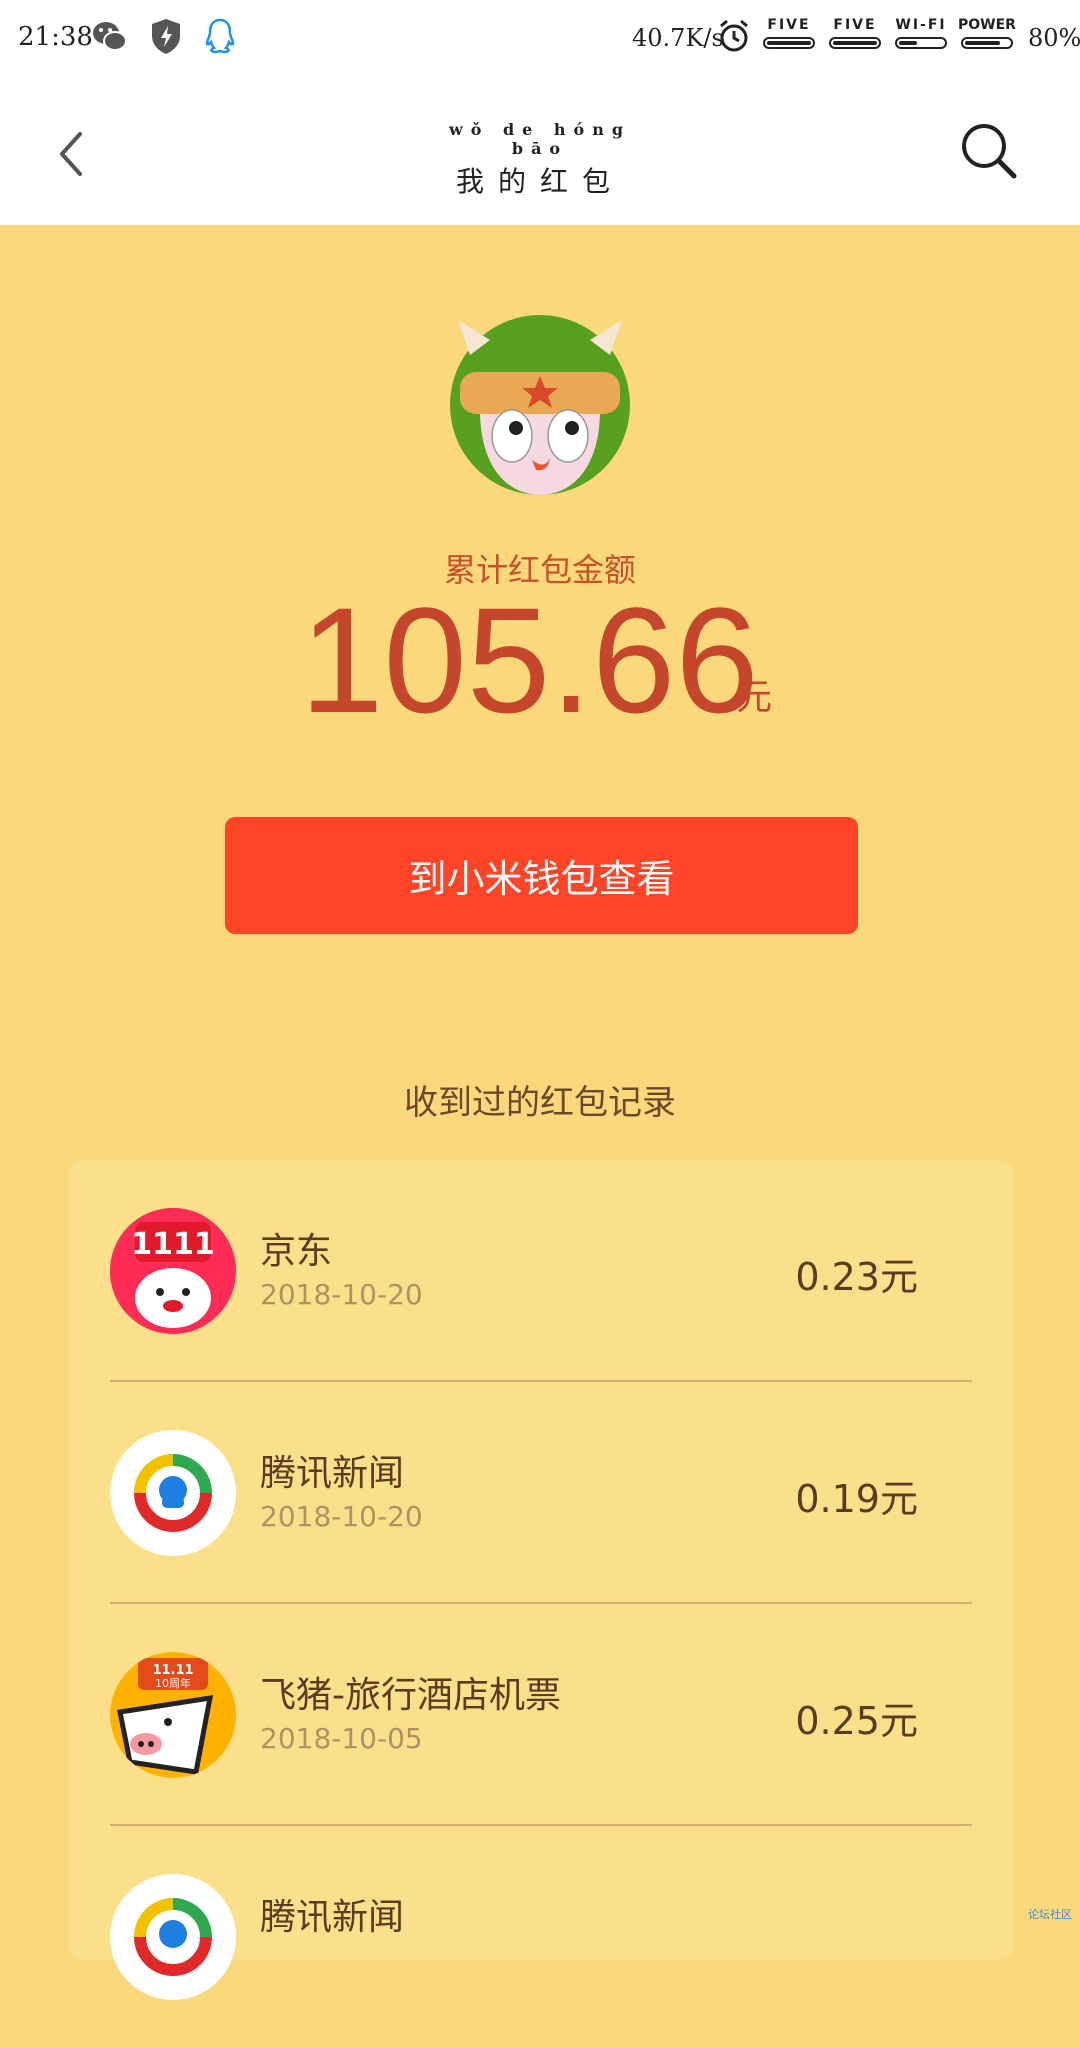 This screenshot has height=2048, width=1080. What do you see at coordinates (71, 154) in the screenshot?
I see `back-chevron-icon` at bounding box center [71, 154].